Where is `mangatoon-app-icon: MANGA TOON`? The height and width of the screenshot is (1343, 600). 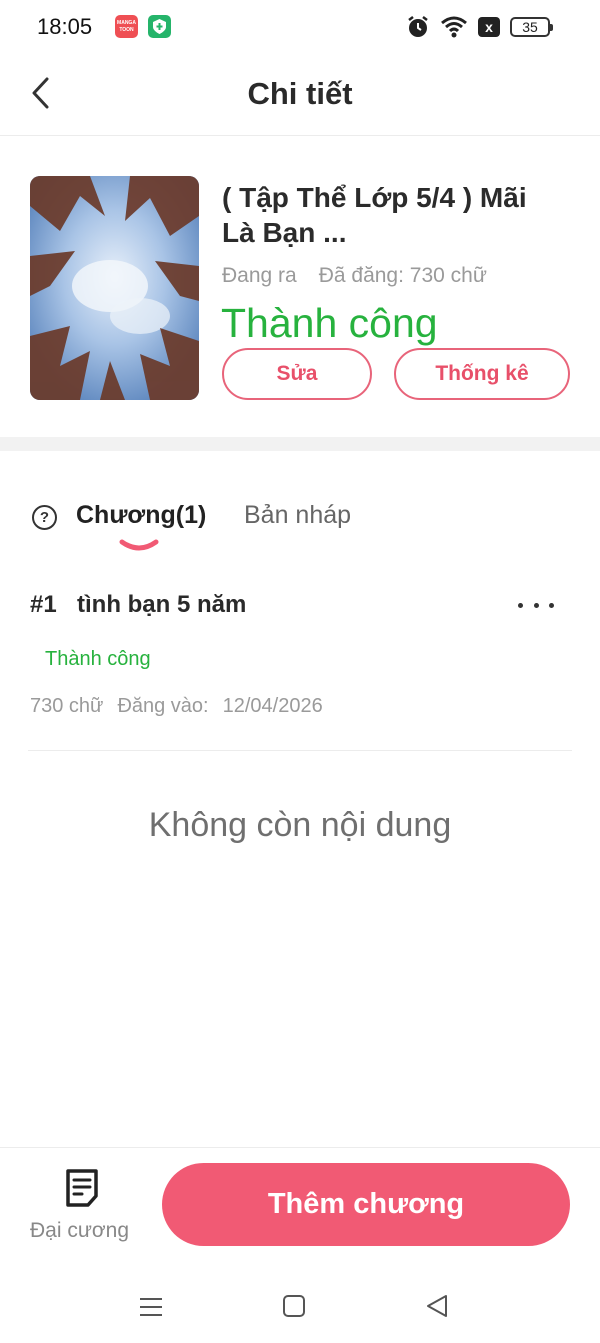
mangatoon-app-icon: MANGA TOON is located at coordinates (126, 26).